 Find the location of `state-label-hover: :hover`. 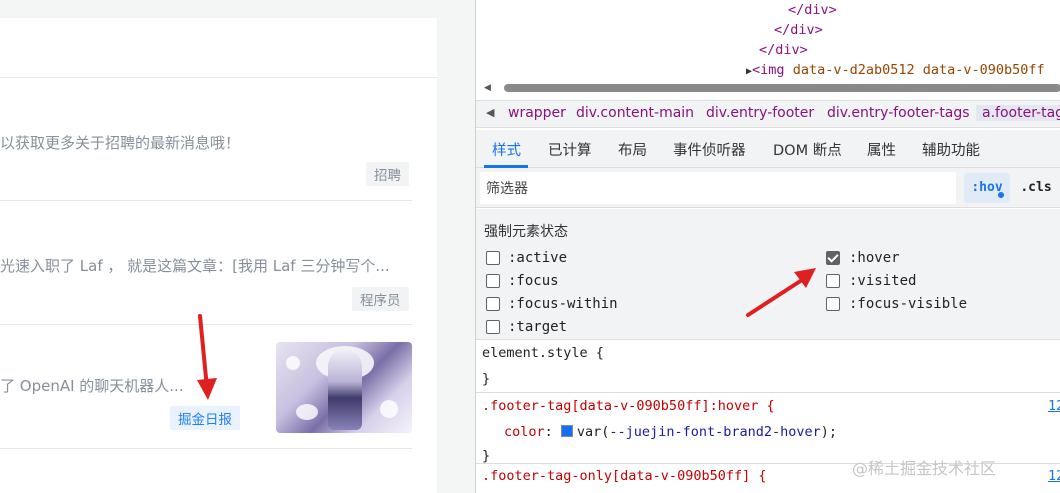

state-label-hover: :hover is located at coordinates (874, 258).